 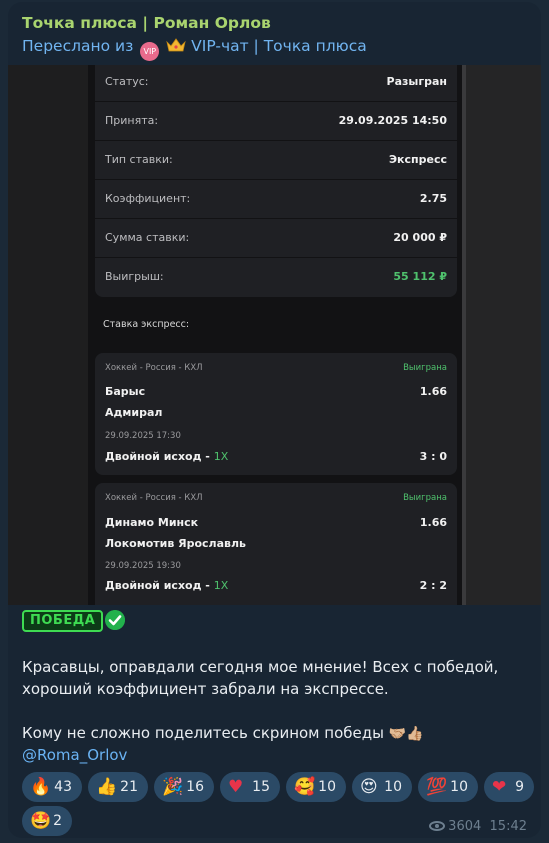 I want to click on info-value: Разыгран, so click(x=416, y=81).